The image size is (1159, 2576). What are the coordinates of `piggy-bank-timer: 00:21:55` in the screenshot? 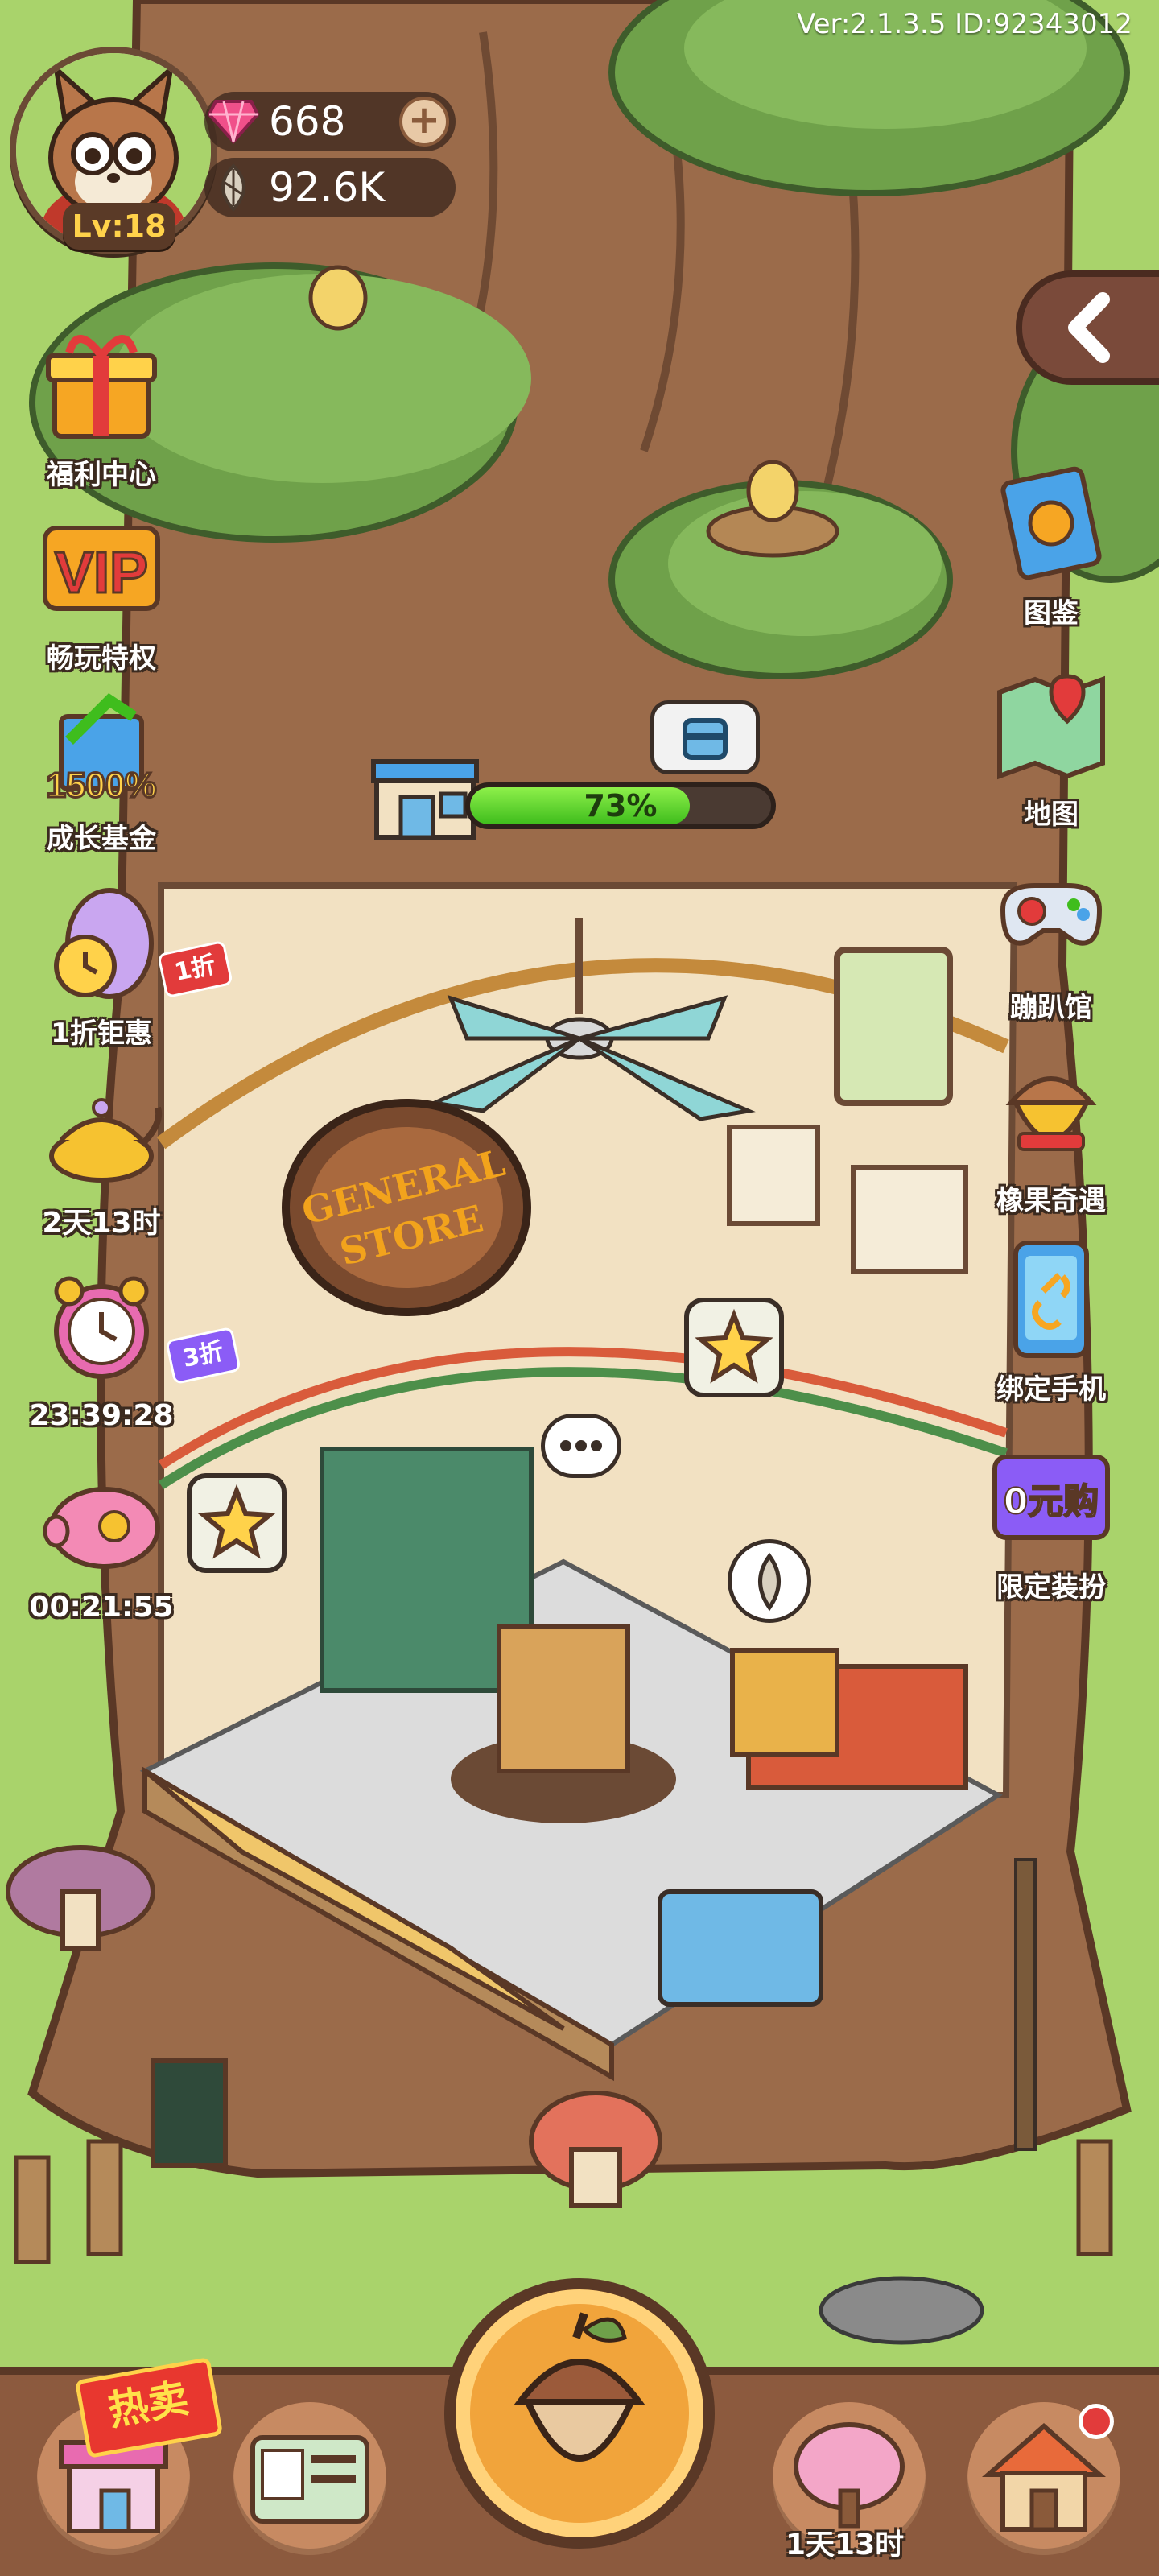 It's located at (101, 1607).